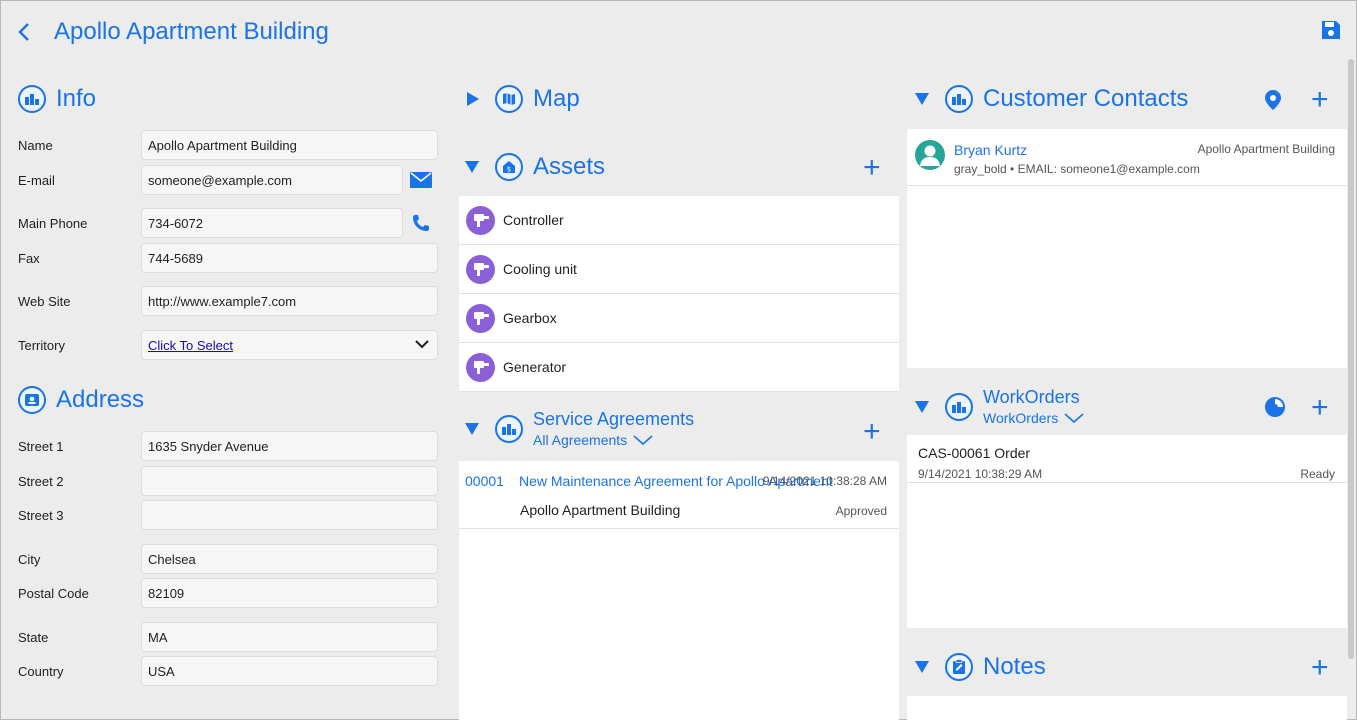 The width and height of the screenshot is (1357, 720). Describe the element at coordinates (472, 167) in the screenshot. I see `collapse-assets-toggle` at that location.